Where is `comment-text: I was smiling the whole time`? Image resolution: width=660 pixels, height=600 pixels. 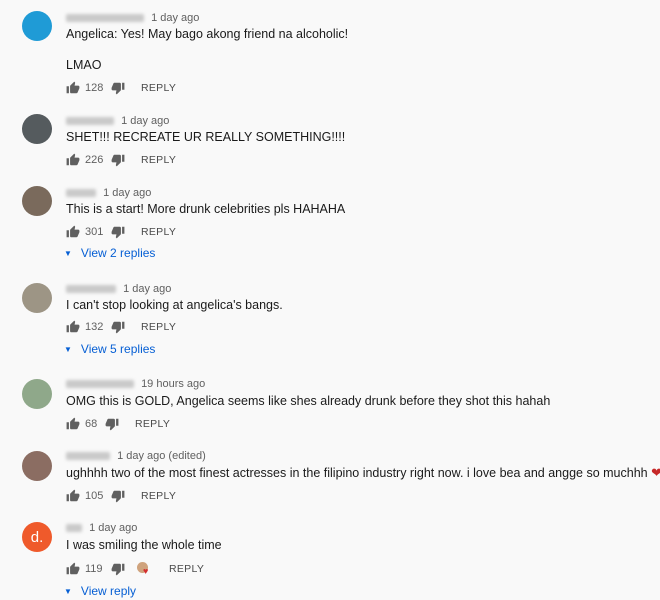 comment-text: I was smiling the whole time is located at coordinates (144, 545).